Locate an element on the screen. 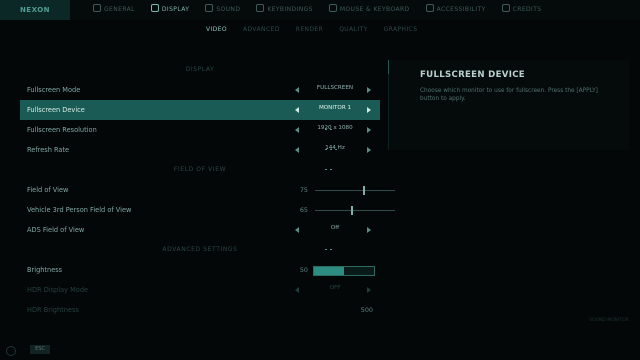 Image resolution: width=640 pixels, height=360 pixels. tab-mouse-keyboard: MOUSE & KEYBOARD is located at coordinates (369, 10).